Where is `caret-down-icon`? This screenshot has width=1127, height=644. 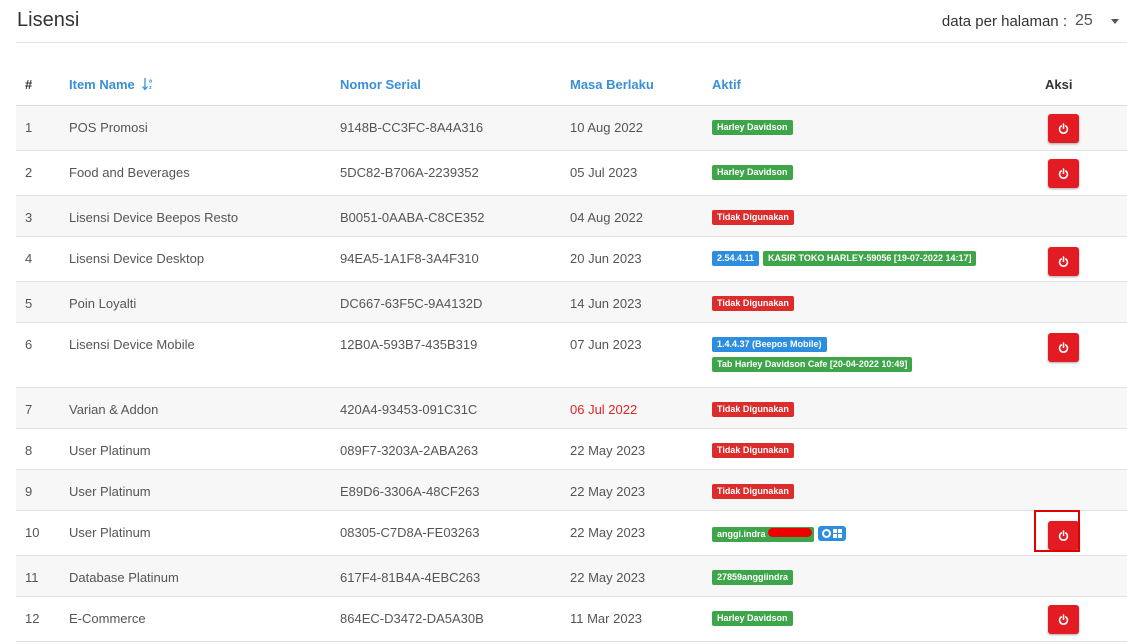 caret-down-icon is located at coordinates (1115, 21).